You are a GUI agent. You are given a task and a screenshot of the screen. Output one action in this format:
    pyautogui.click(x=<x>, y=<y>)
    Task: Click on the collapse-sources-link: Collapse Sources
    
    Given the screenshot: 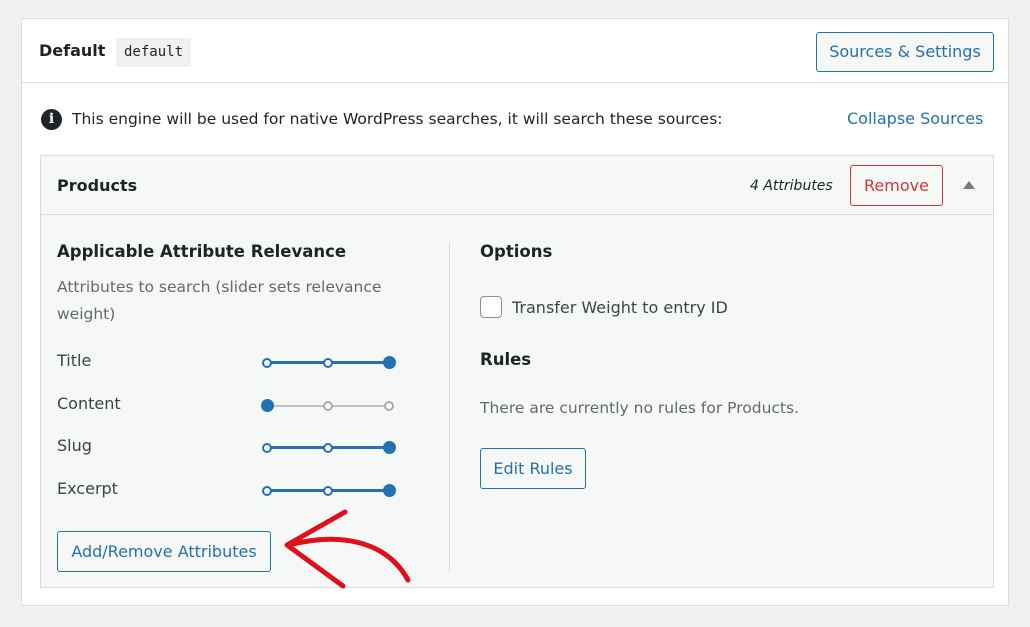 What is the action you would take?
    pyautogui.click(x=915, y=118)
    